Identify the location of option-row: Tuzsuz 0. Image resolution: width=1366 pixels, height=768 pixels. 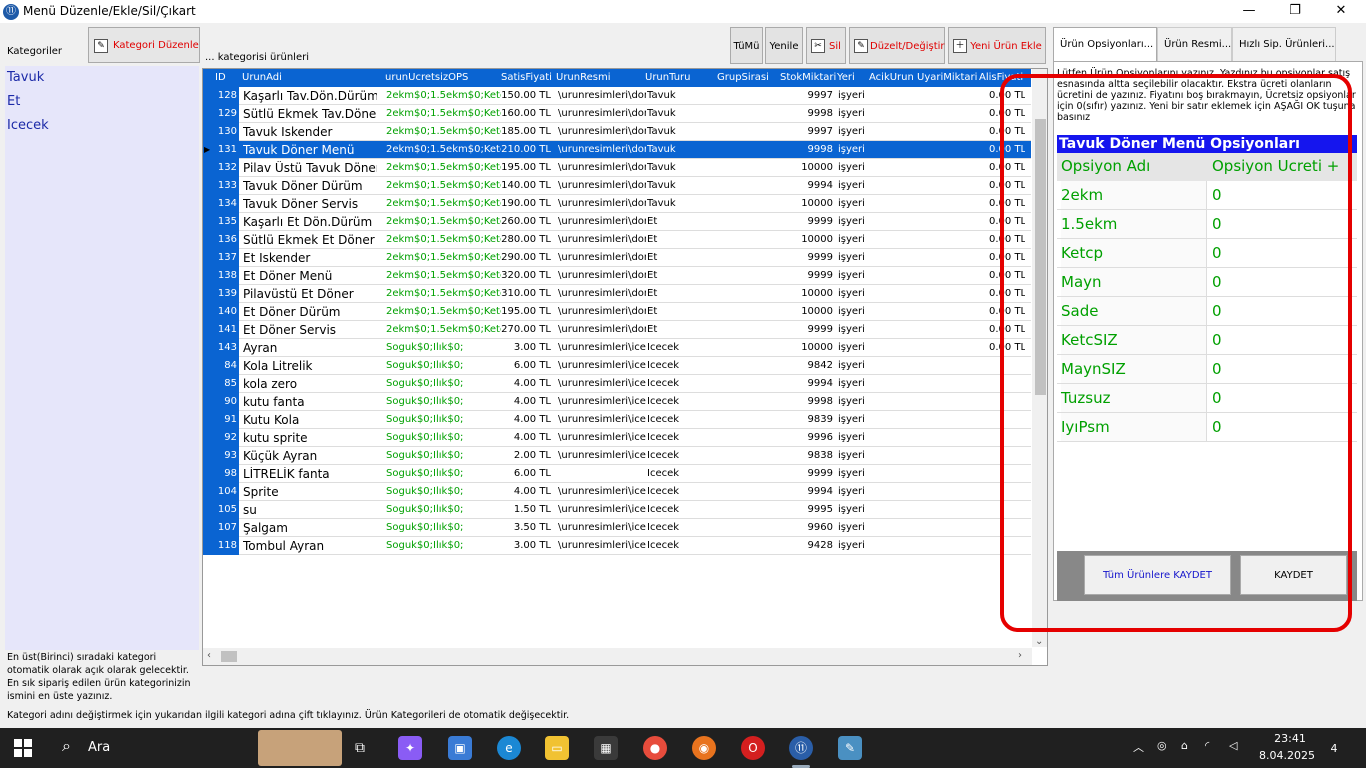
(1207, 398).